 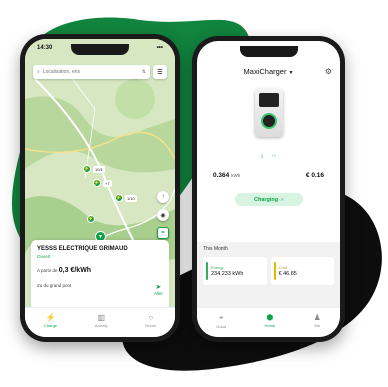 I want to click on person-icon: ♟, so click(x=317, y=317).